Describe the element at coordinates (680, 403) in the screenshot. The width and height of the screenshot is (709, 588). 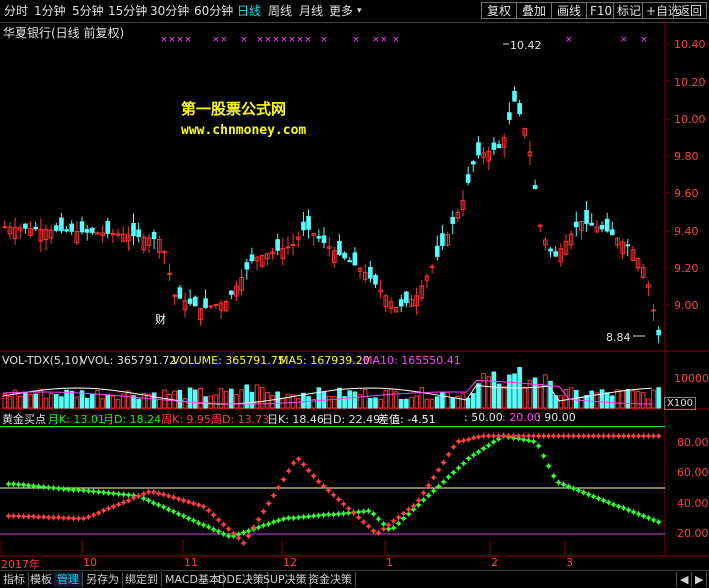
I see `volume-unit-badge: X100` at that location.